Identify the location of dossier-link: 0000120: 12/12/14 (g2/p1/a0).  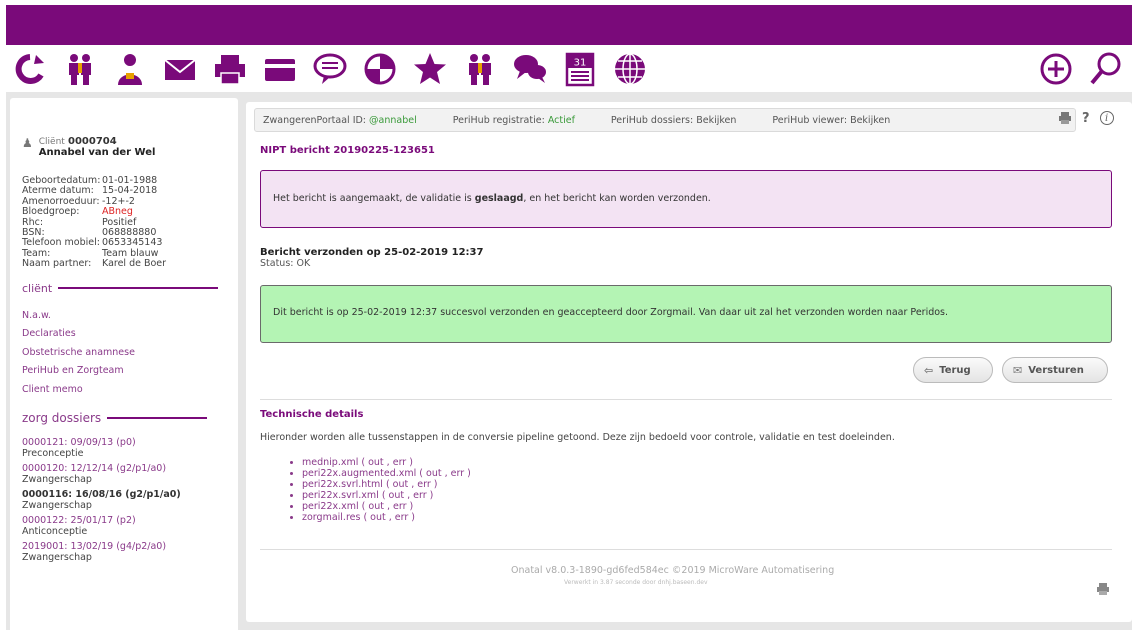
(130, 468).